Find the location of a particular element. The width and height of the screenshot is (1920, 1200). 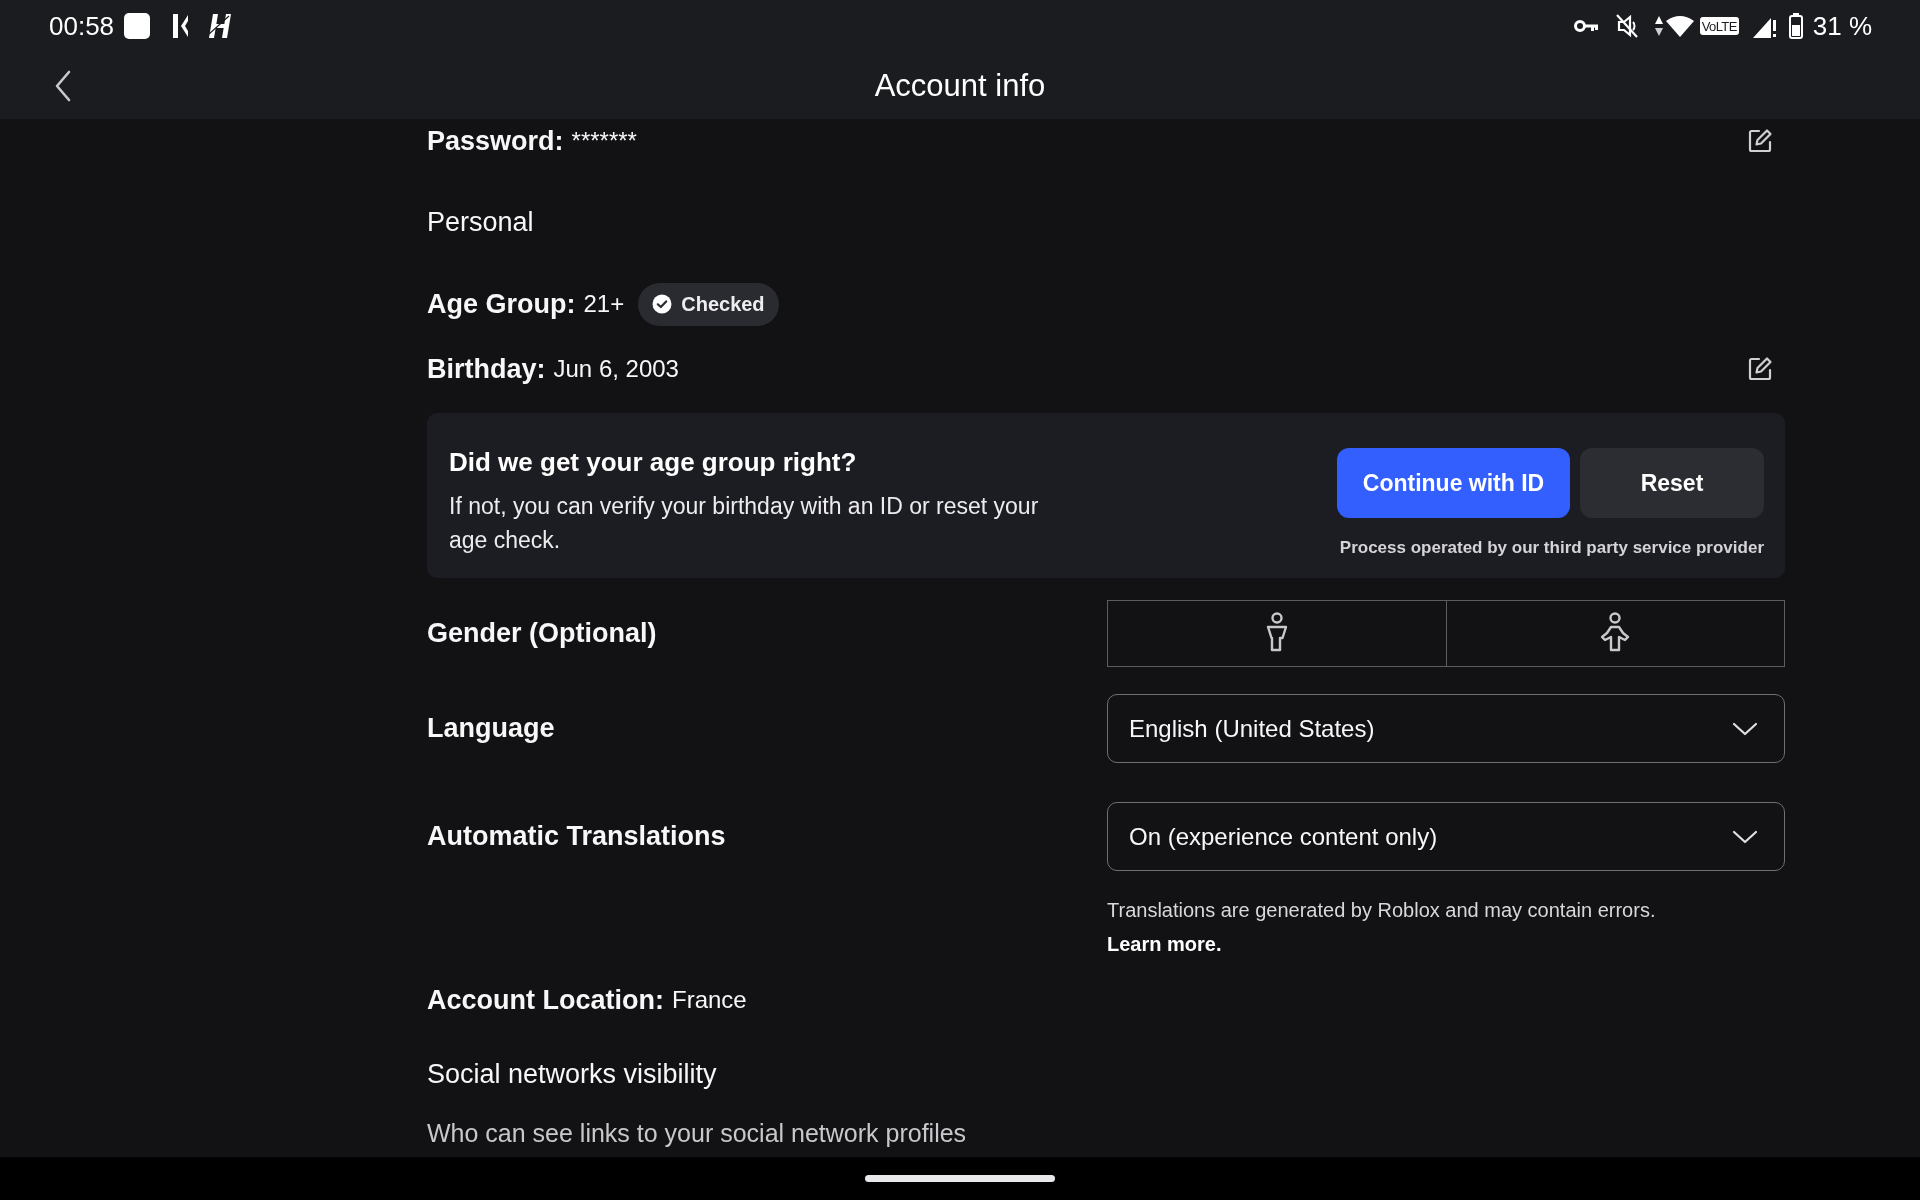

battery-percentage: 31 % is located at coordinates (1842, 26).